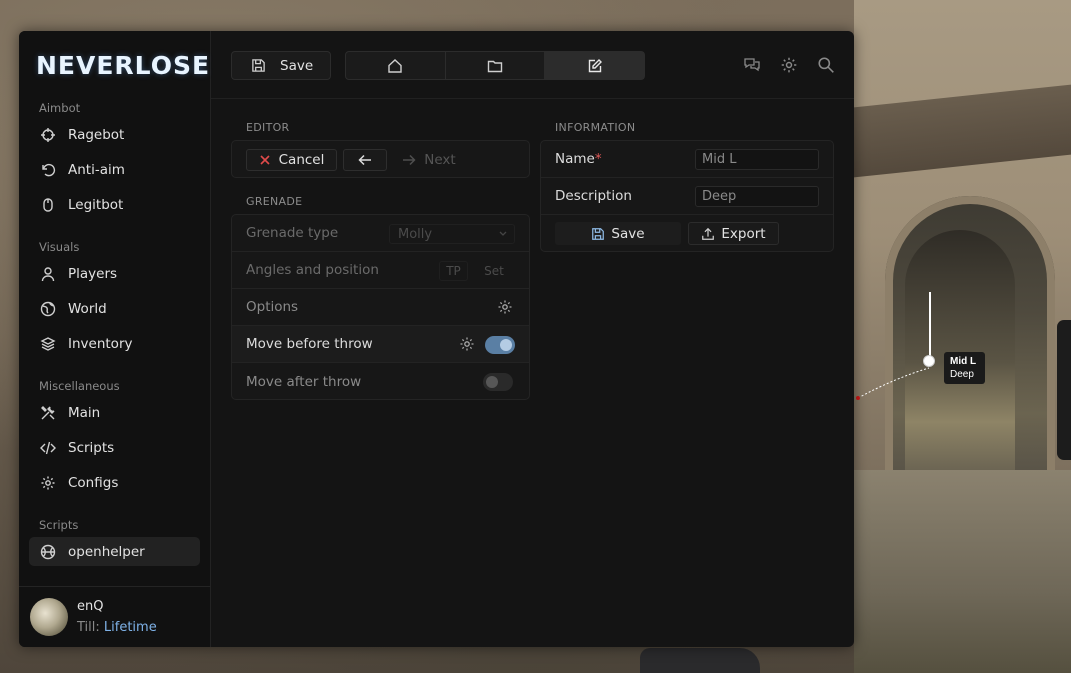 The width and height of the screenshot is (1071, 673). Describe the element at coordinates (272, 307) in the screenshot. I see `options-label: Options` at that location.